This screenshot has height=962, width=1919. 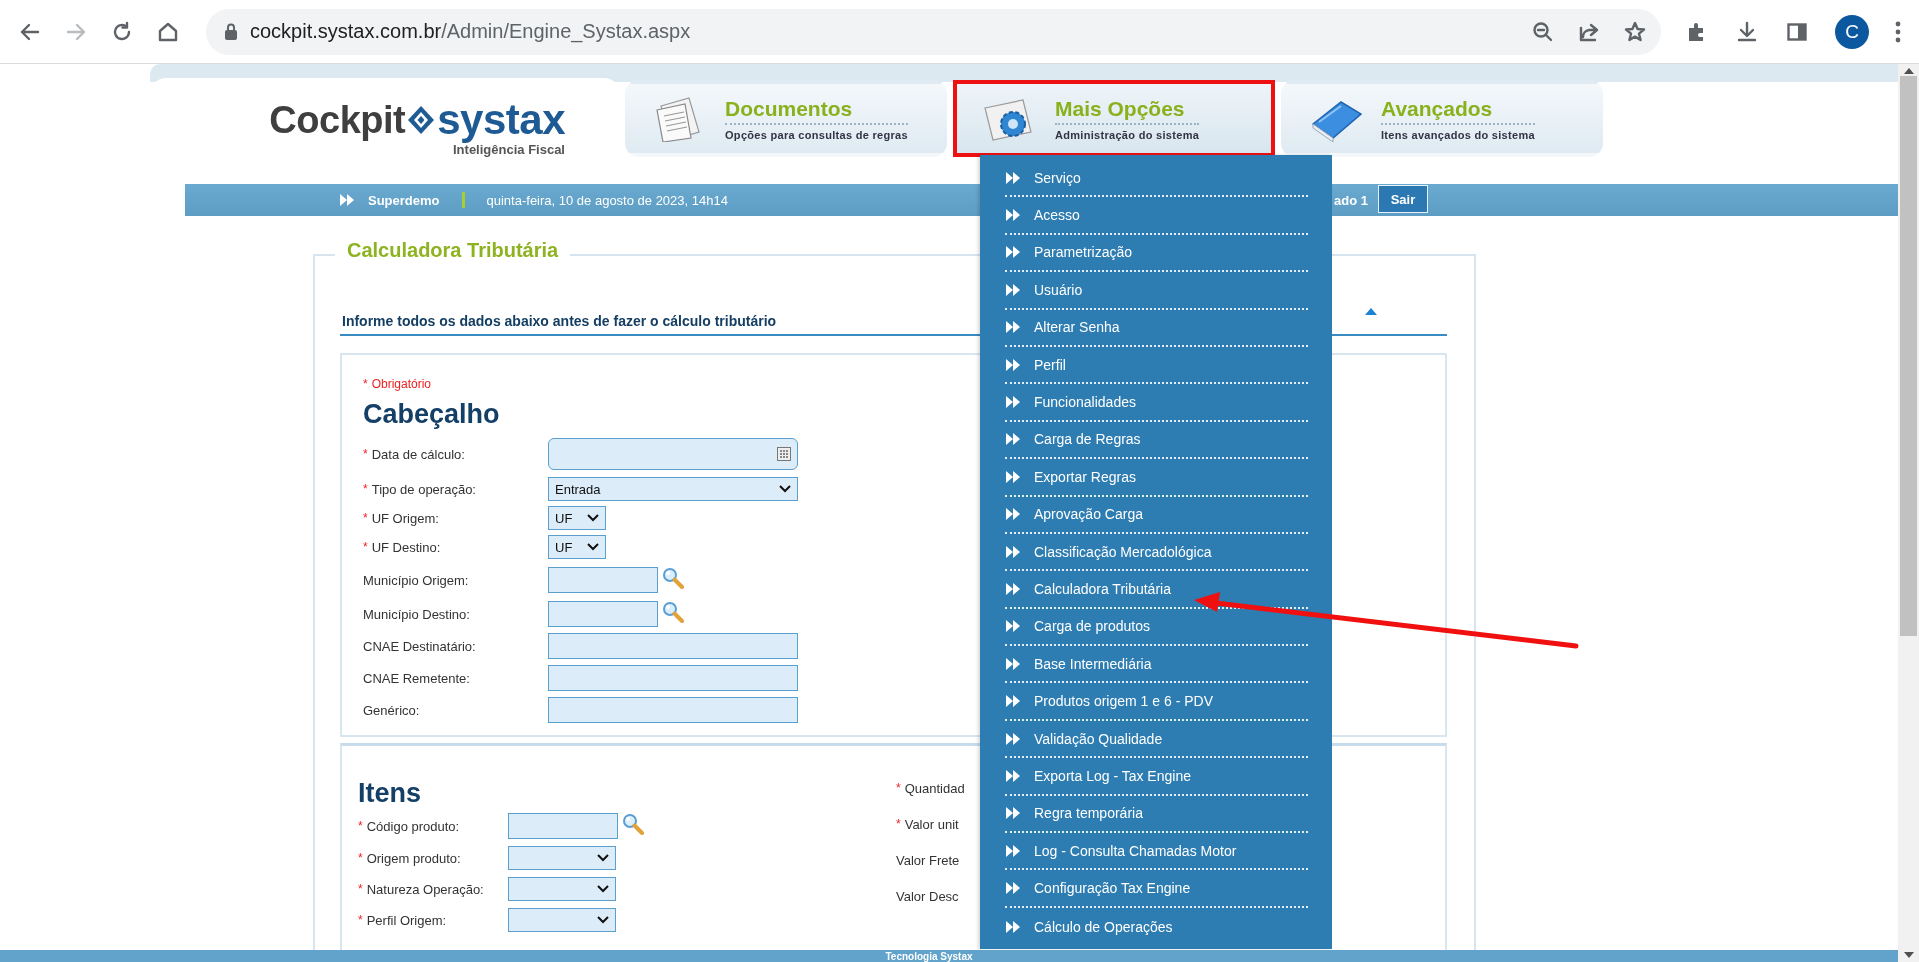 I want to click on menu-item: Carga de Regras, so click(x=1156, y=440).